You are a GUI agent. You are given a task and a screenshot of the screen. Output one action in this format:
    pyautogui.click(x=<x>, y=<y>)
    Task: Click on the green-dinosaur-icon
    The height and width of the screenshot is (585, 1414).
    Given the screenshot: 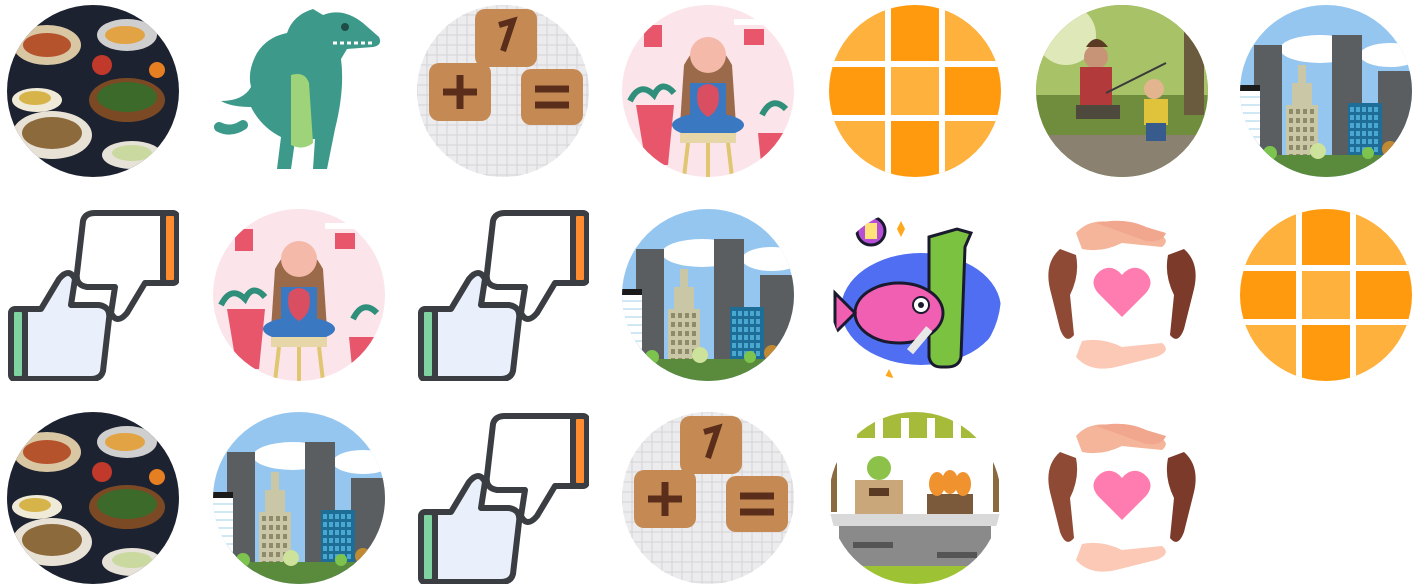 What is the action you would take?
    pyautogui.click(x=297, y=89)
    